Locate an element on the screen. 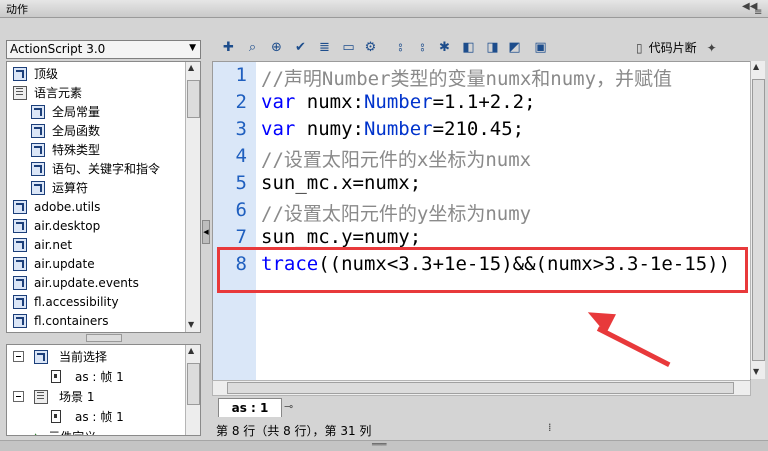 The image size is (768, 451). script-frame-icon is located at coordinates (56, 376).